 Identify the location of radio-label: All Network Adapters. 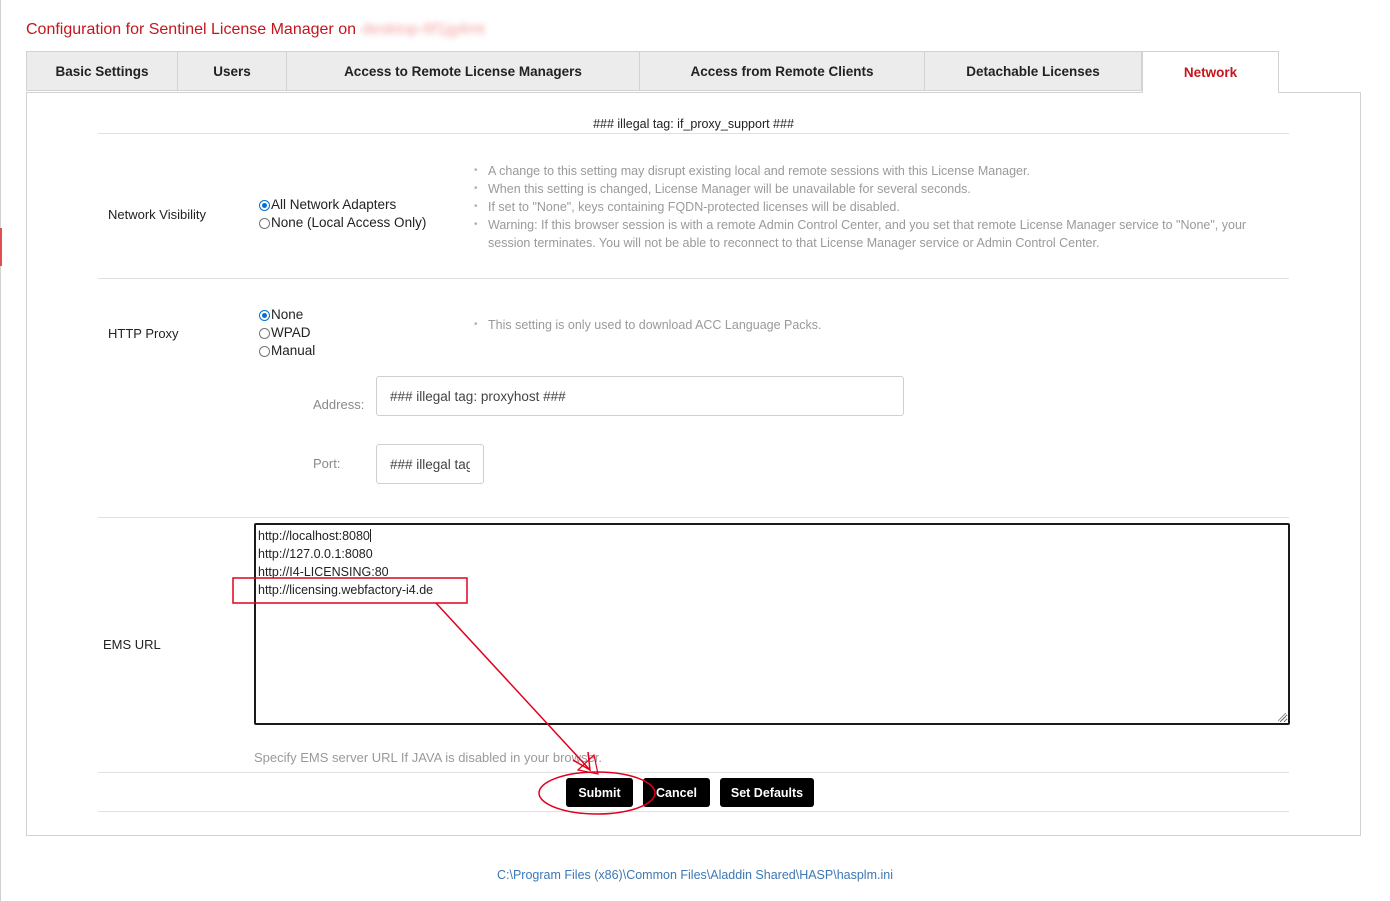
(334, 204).